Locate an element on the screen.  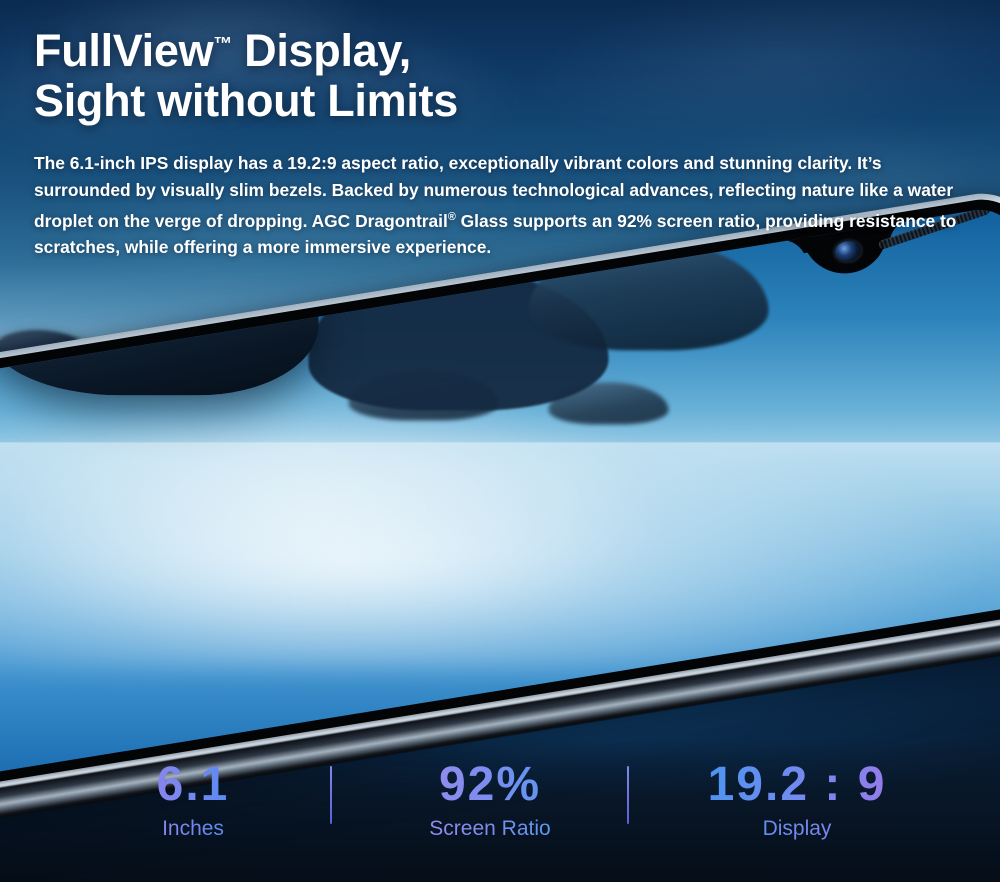
stat-screen-ratio: 92% Screen Ratio is located at coordinates (490, 799).